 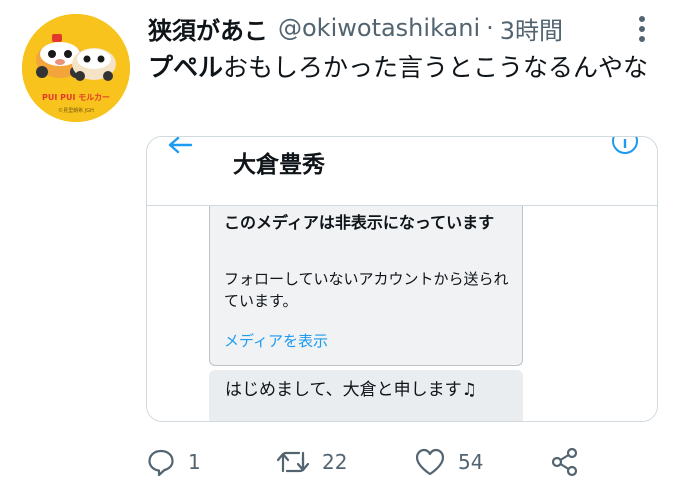 I want to click on info-icon, so click(x=625, y=145).